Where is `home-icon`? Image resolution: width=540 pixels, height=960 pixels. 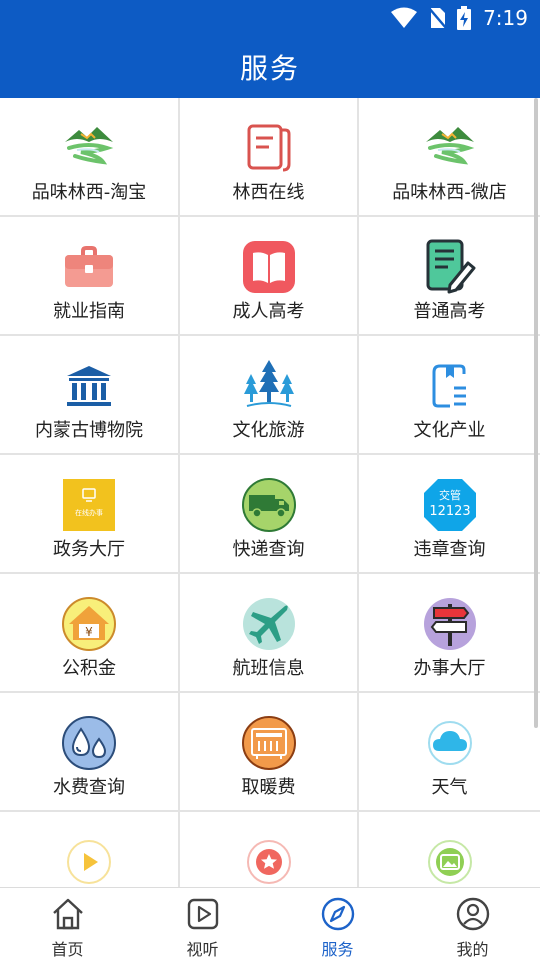 home-icon is located at coordinates (67, 914).